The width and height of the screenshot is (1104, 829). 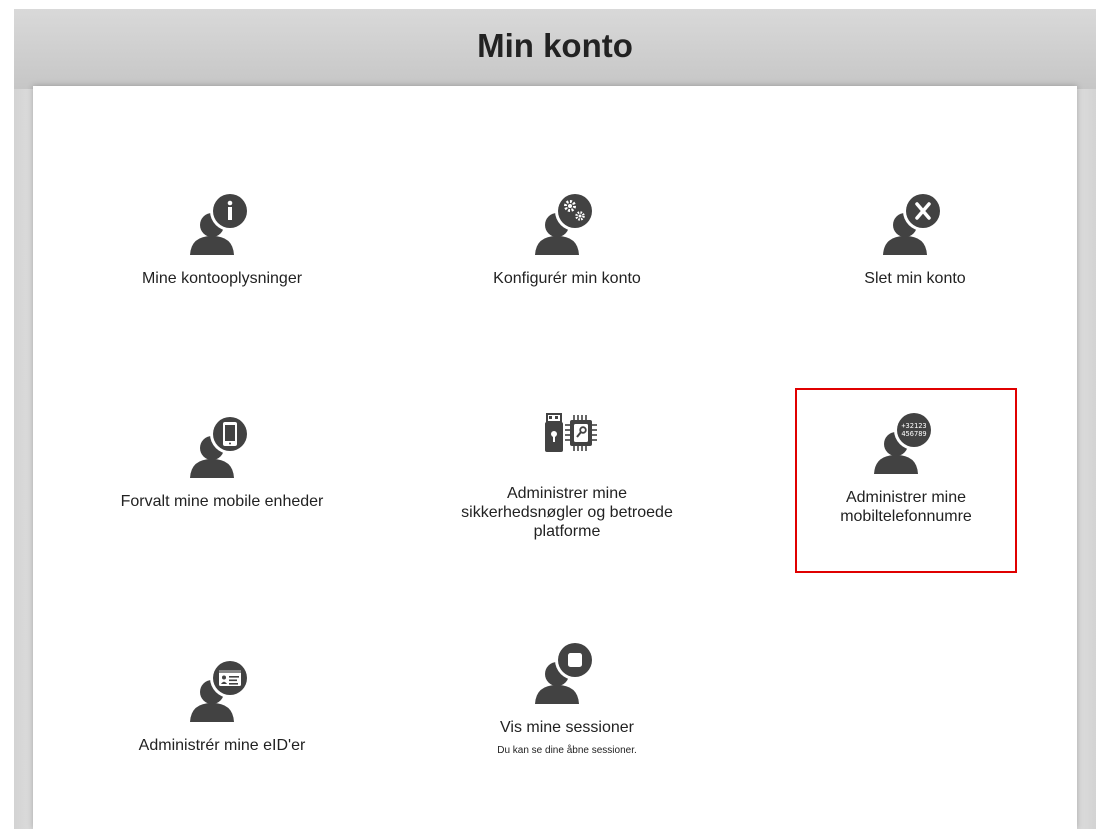 I want to click on tile-label: Administrér mine eID'er, so click(x=222, y=745).